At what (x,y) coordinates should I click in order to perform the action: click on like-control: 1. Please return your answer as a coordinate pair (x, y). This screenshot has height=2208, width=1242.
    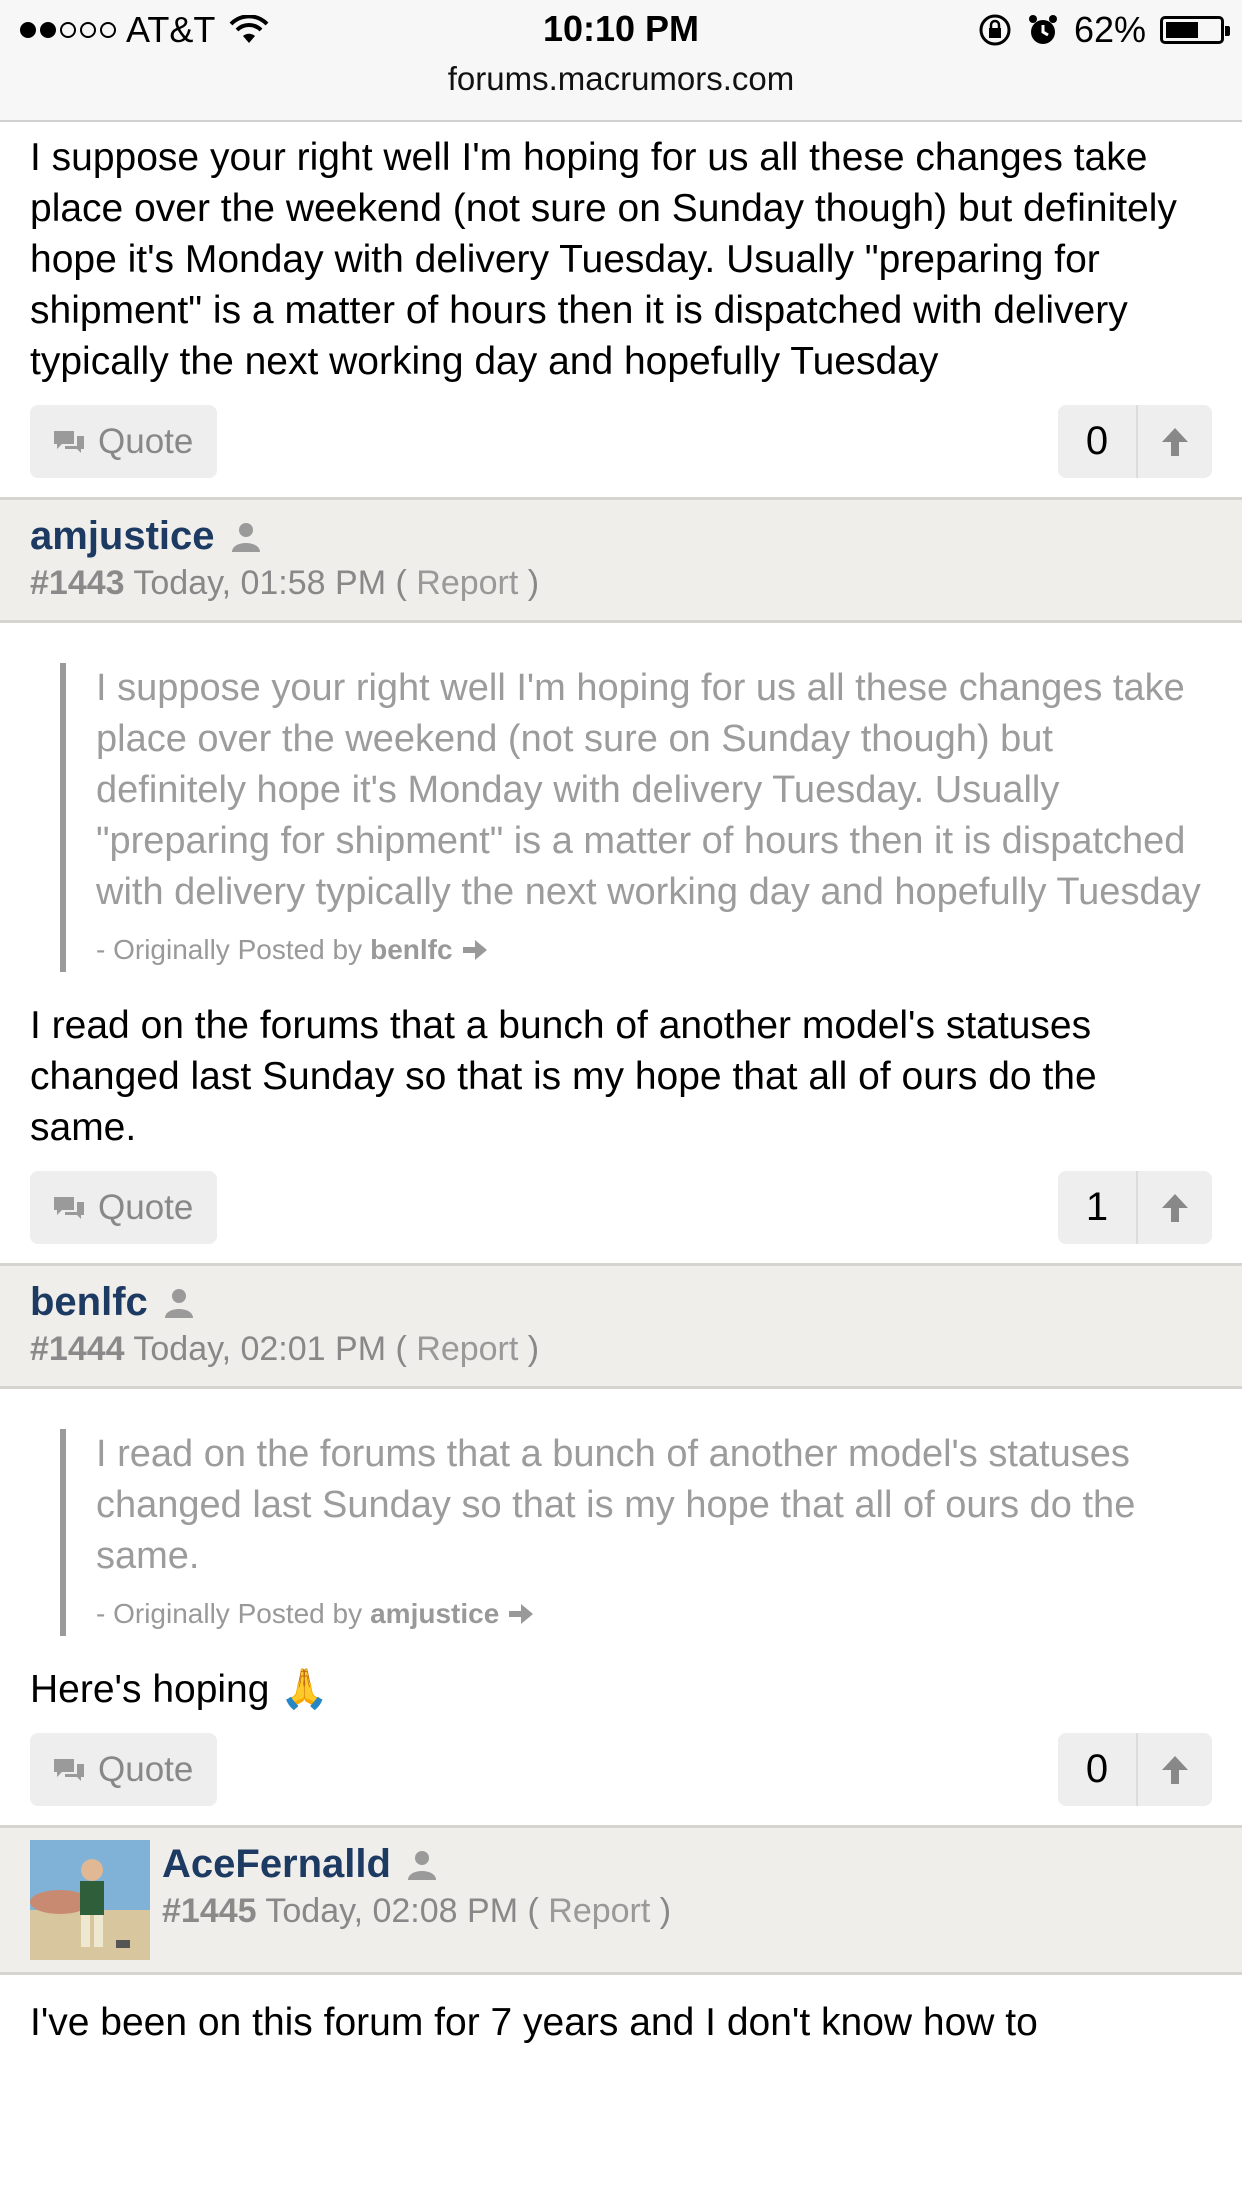
    Looking at the image, I should click on (1135, 1207).